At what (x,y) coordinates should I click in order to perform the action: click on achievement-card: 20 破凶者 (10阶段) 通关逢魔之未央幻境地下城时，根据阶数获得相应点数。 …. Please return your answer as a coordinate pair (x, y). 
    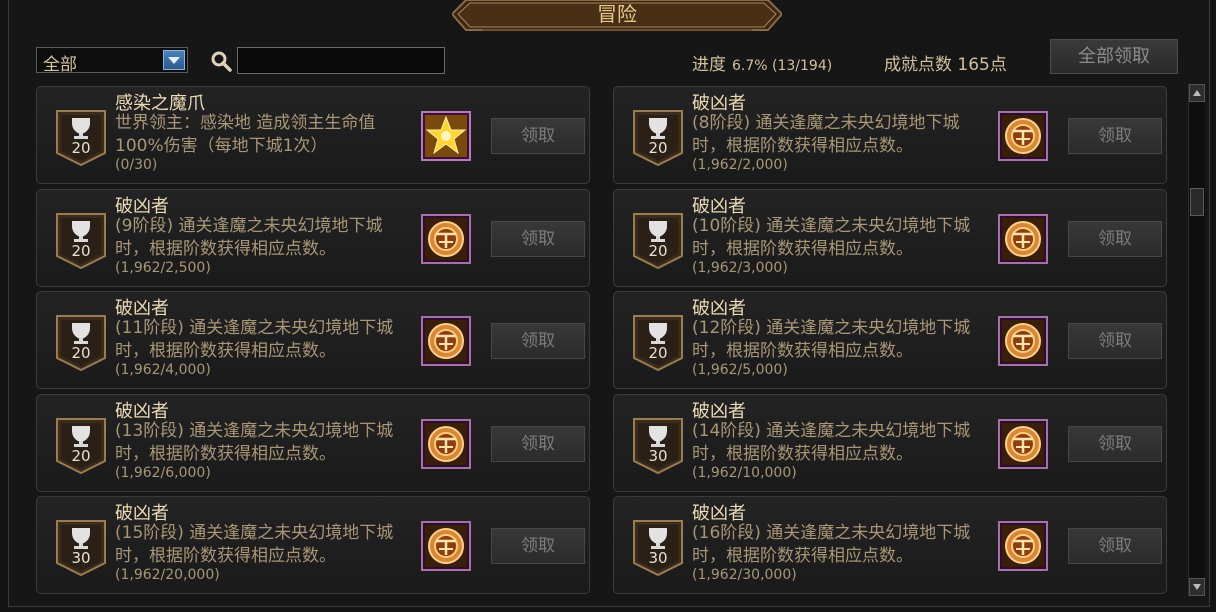
    Looking at the image, I should click on (890, 238).